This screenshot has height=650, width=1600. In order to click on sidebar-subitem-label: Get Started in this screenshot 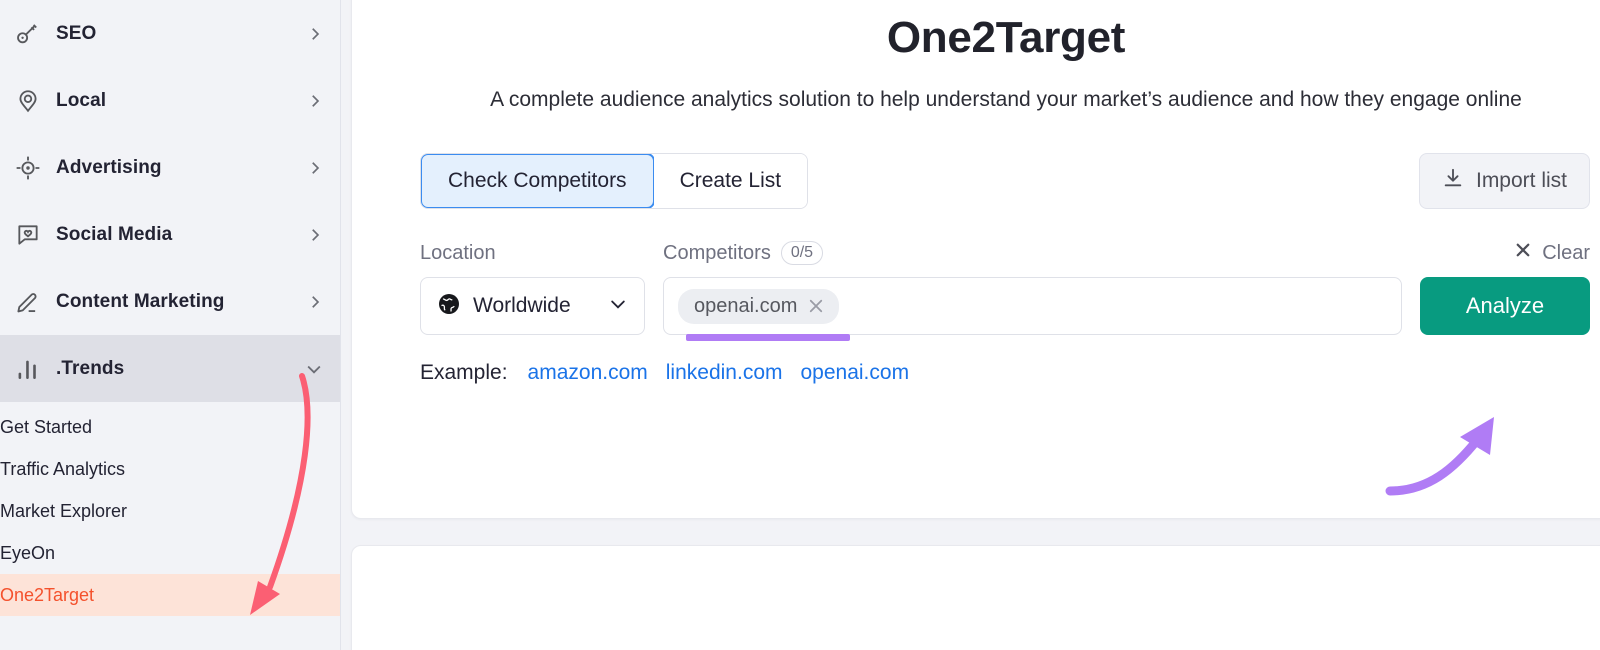, I will do `click(46, 426)`.